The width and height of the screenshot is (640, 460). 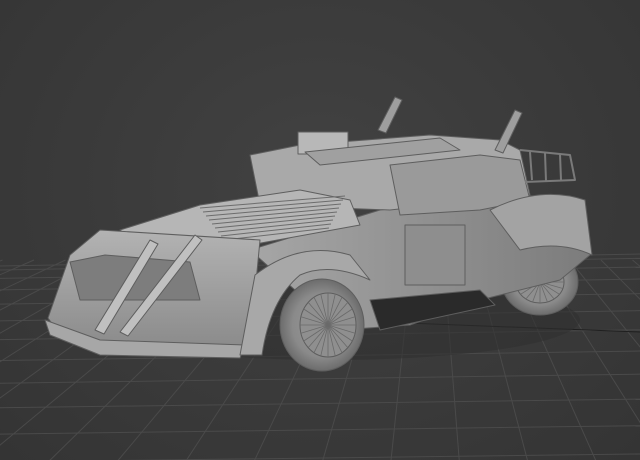 What do you see at coordinates (547, 166) in the screenshot?
I see `rear-rack` at bounding box center [547, 166].